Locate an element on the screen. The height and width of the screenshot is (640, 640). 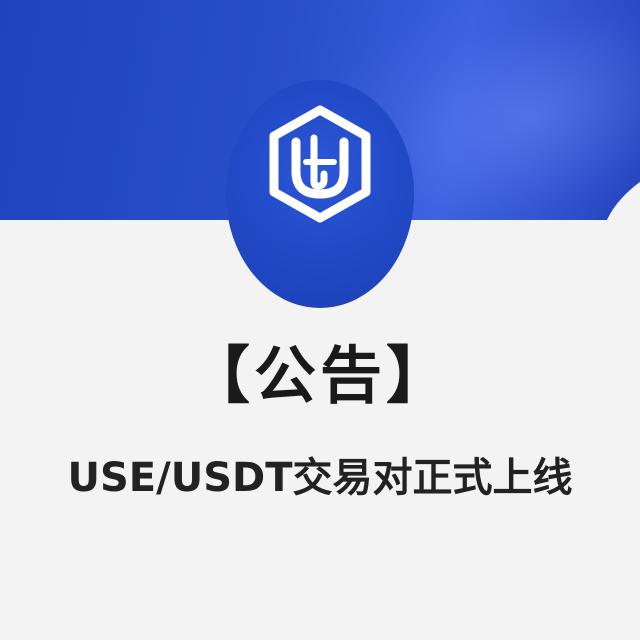
hexagon-u-logo-icon is located at coordinates (320, 164).